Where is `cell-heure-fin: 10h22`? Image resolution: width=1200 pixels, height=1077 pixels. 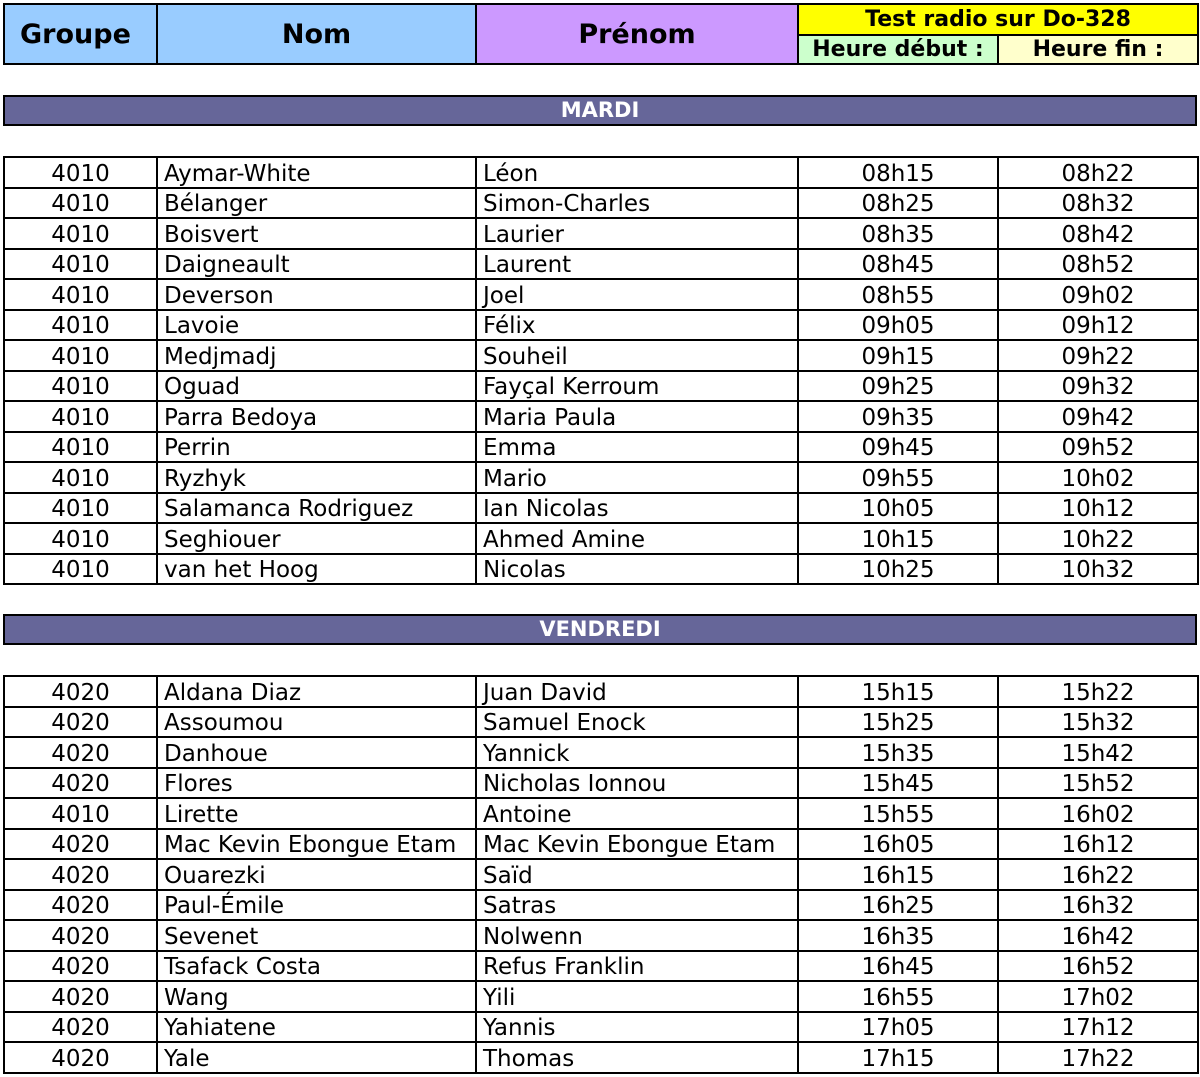
cell-heure-fin: 10h22 is located at coordinates (1098, 538).